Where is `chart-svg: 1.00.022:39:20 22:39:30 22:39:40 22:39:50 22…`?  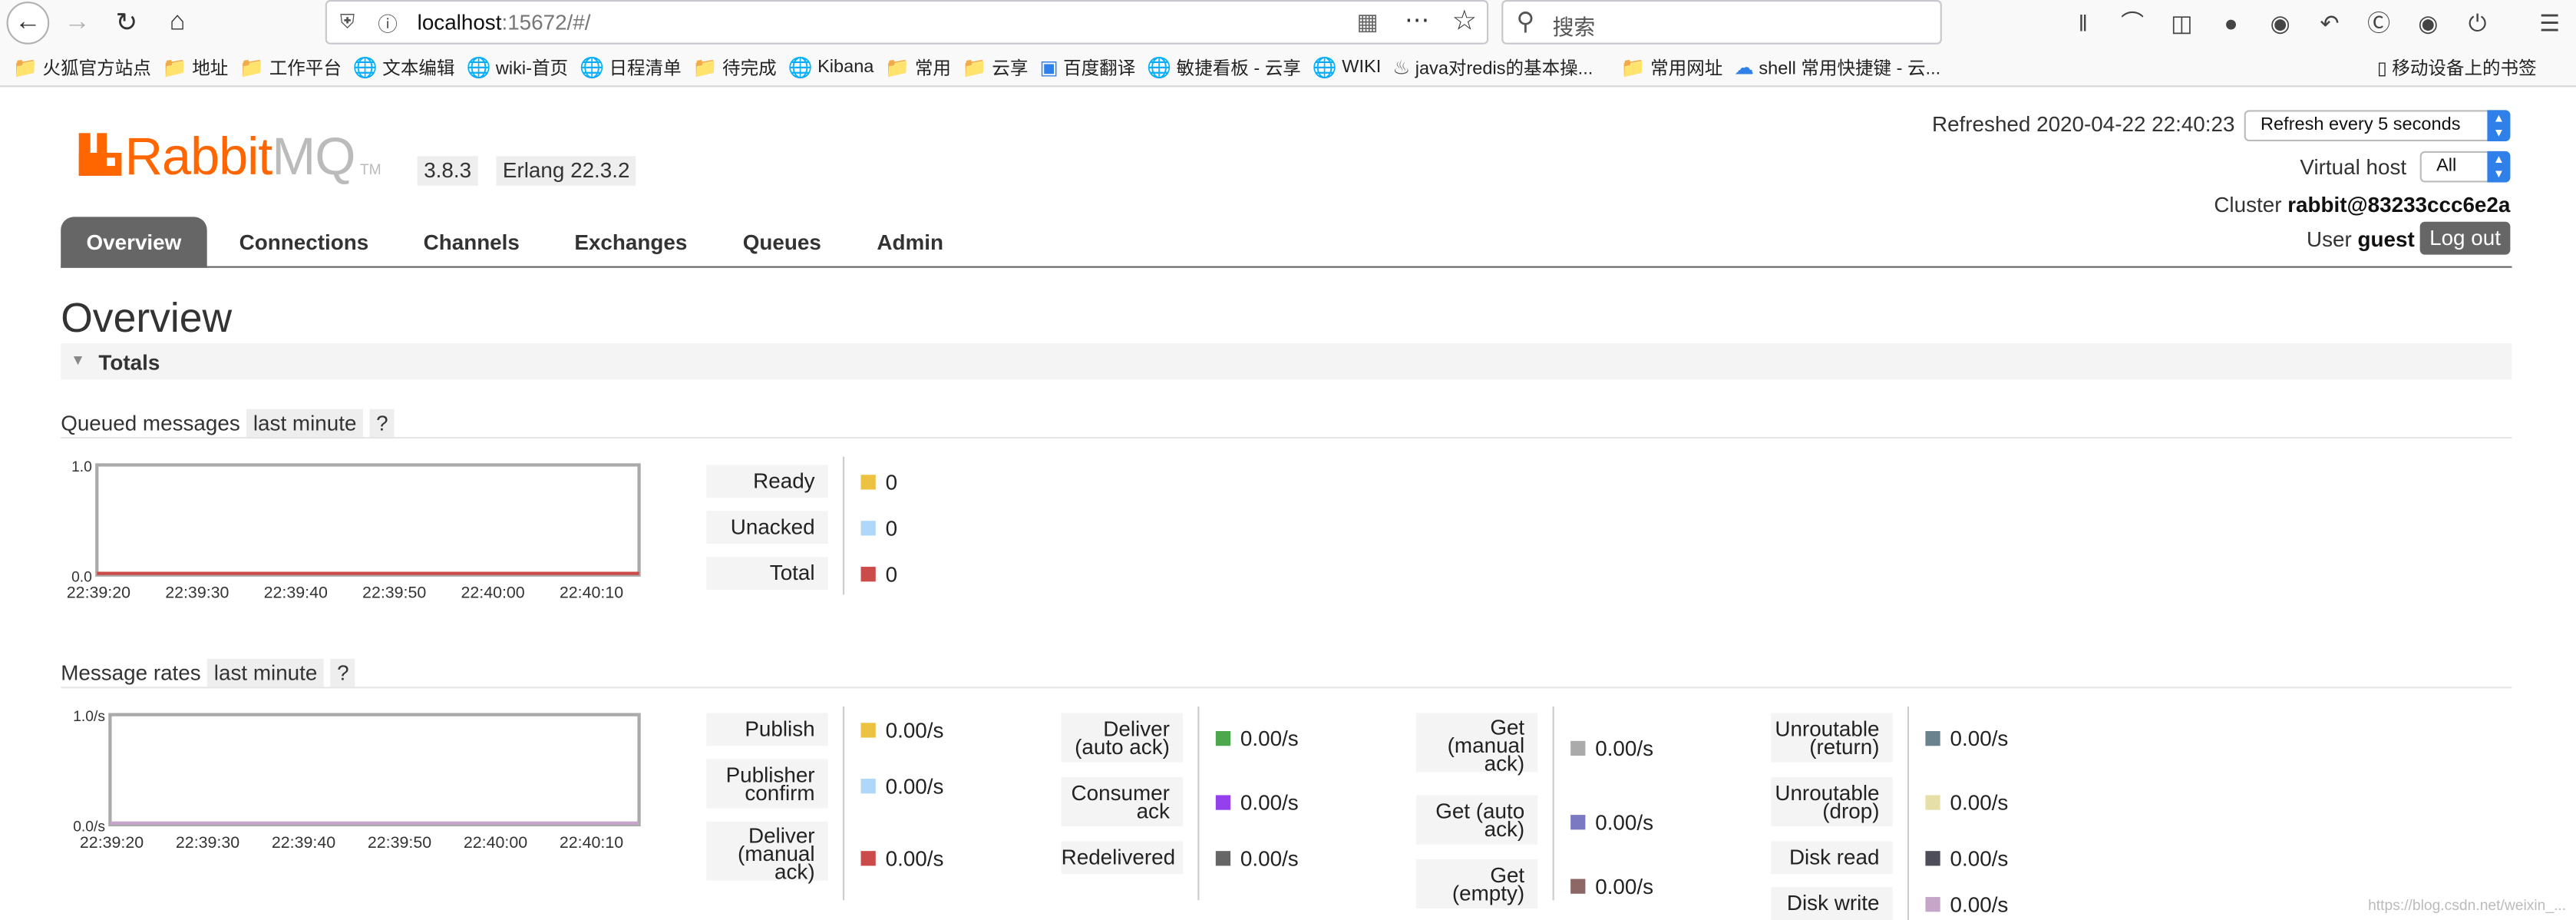 chart-svg: 1.00.022:39:20 22:39:30 22:39:40 22:39:50 22… is located at coordinates (354, 530).